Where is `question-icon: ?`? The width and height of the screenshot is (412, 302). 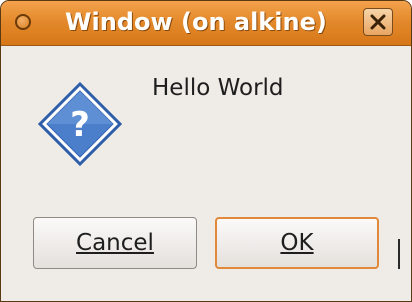 question-icon: ? is located at coordinates (80, 124).